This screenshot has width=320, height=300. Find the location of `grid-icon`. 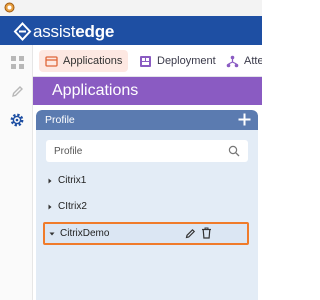

grid-icon is located at coordinates (17, 62).